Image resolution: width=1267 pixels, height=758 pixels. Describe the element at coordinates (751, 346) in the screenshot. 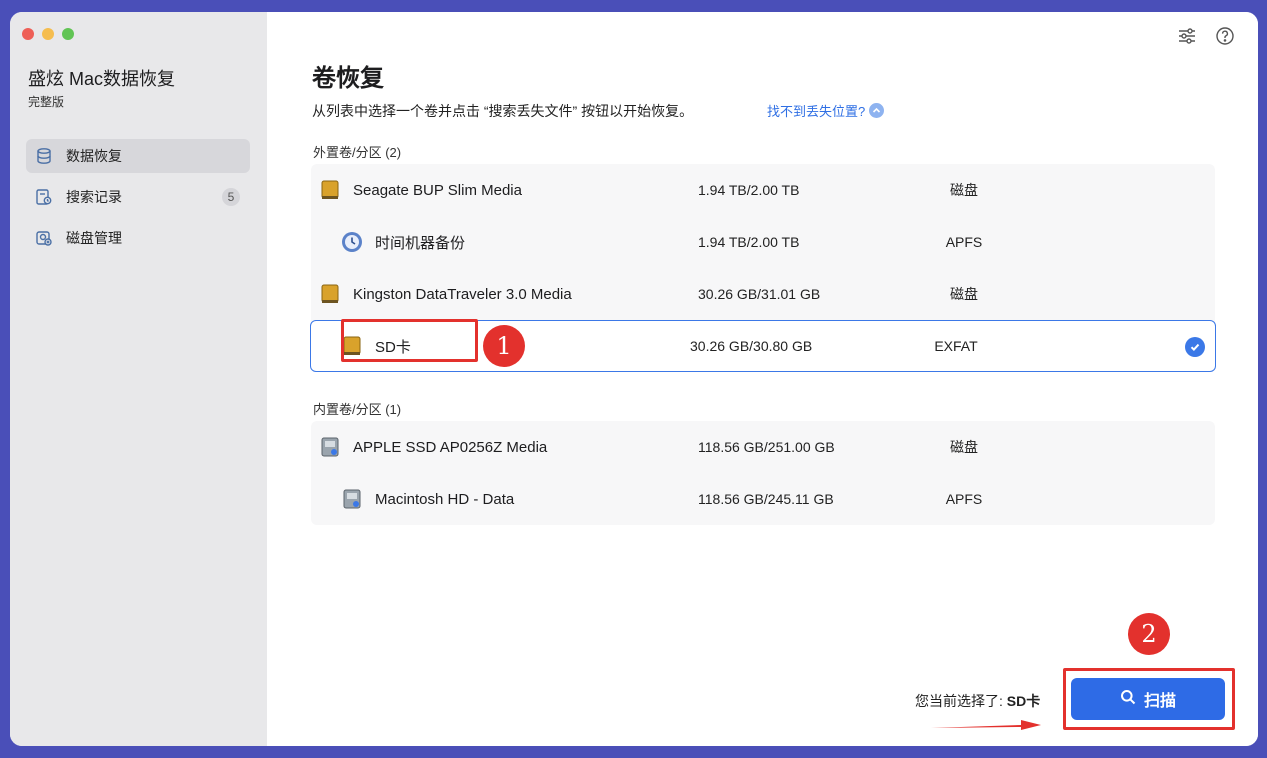

I see `volume-size: 30.26 GB/30.80 GB` at that location.